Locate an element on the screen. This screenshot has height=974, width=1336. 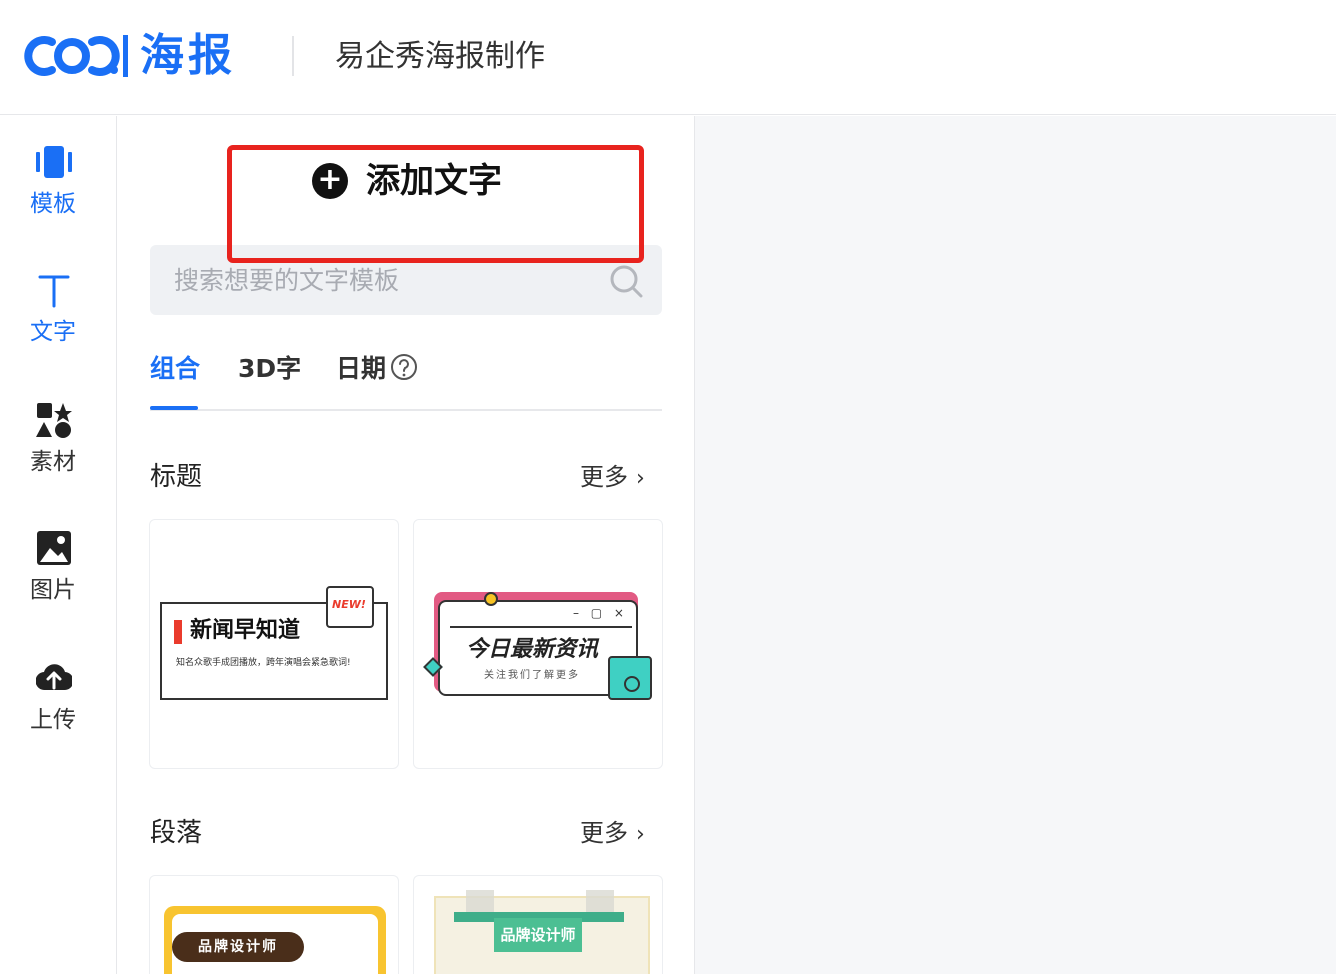
sidebar-item-image: 图片 is located at coordinates (58, 580).